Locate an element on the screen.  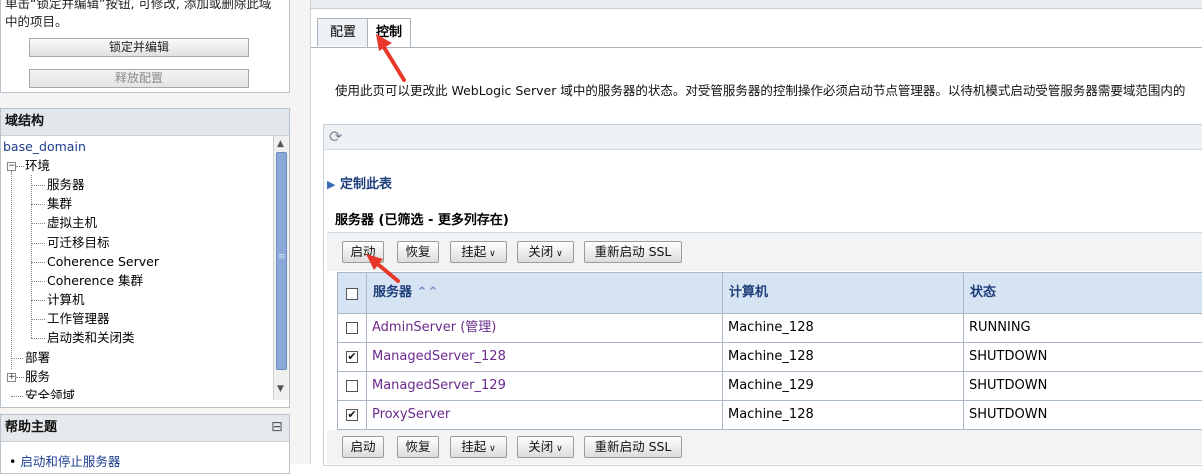
select-all-cell is located at coordinates (352, 293).